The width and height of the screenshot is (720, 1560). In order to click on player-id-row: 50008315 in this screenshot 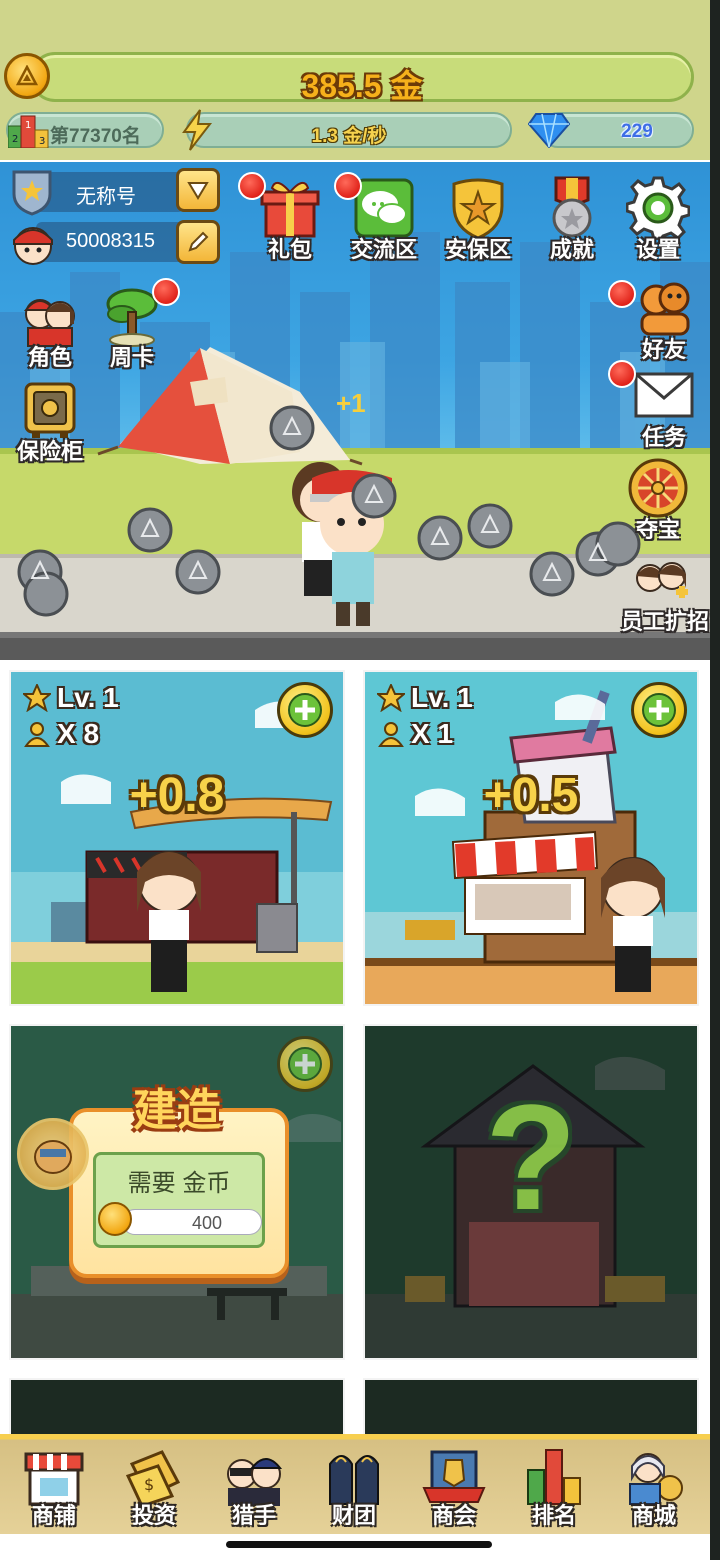, I will do `click(110, 242)`.